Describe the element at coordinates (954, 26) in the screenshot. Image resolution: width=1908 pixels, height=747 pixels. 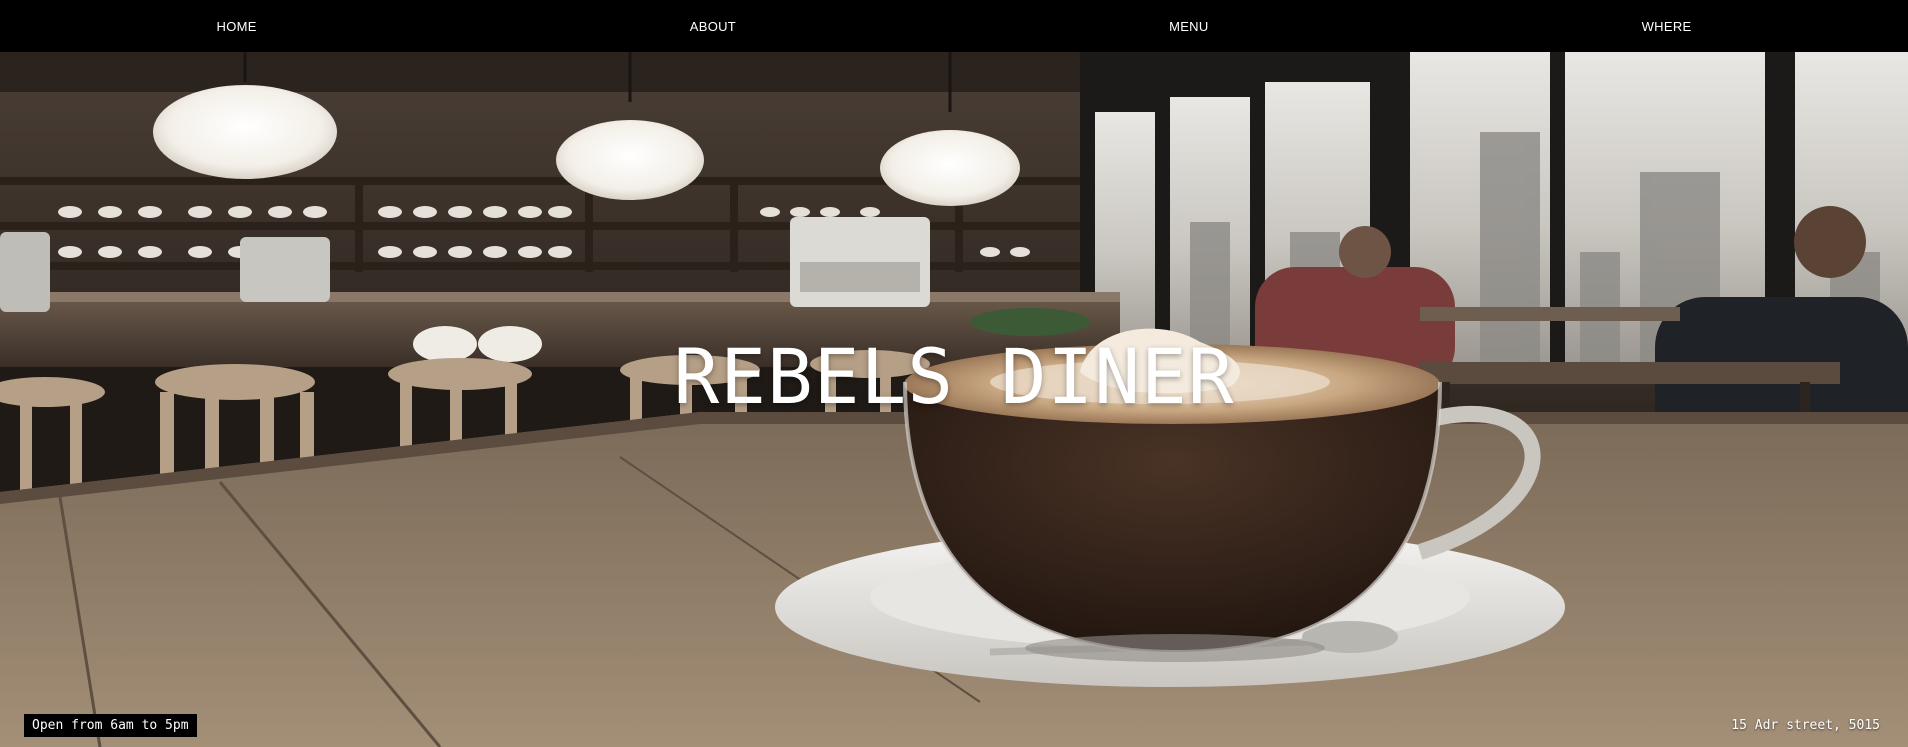
I see `top-nav: HOME ABOUT MENU WHERE` at that location.